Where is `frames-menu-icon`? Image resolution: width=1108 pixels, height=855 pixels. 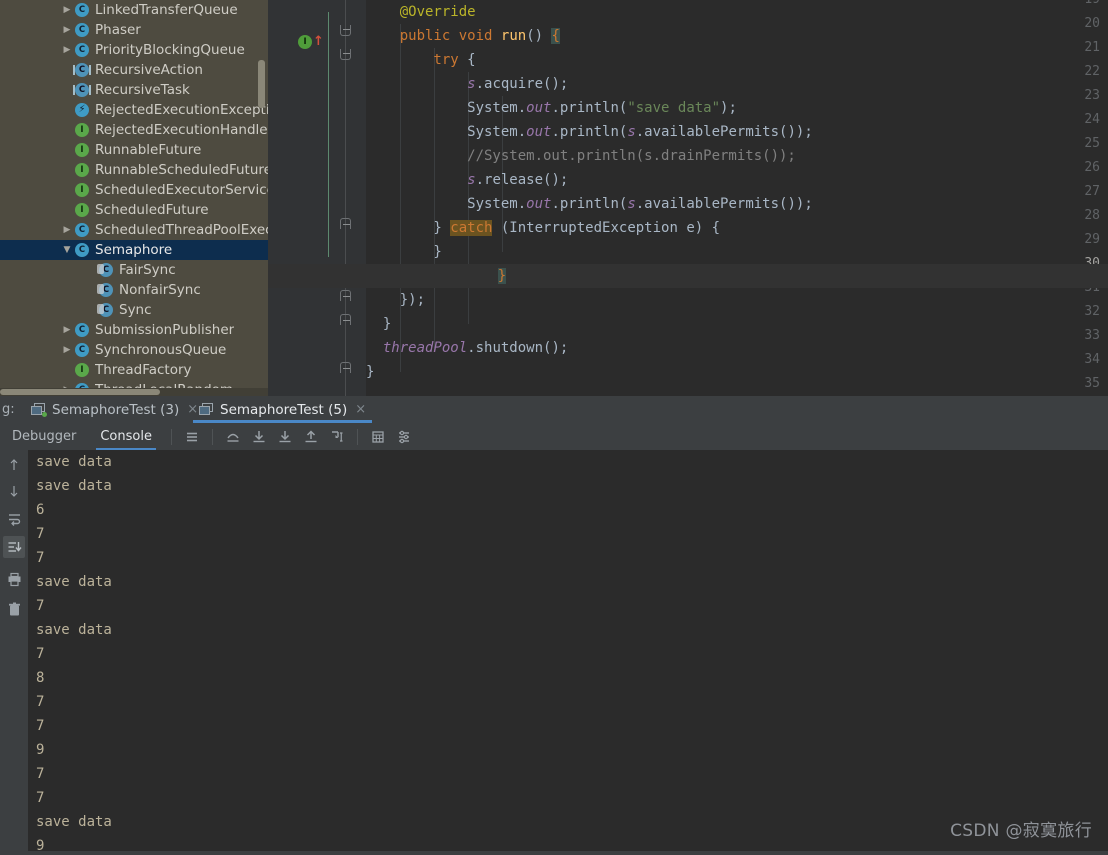
frames-menu-icon is located at coordinates (192, 437).